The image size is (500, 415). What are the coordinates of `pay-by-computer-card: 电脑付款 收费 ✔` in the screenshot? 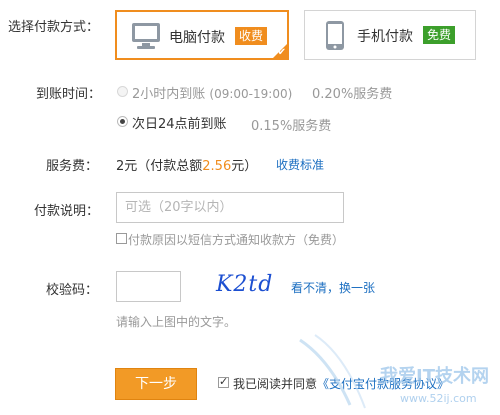 It's located at (202, 35).